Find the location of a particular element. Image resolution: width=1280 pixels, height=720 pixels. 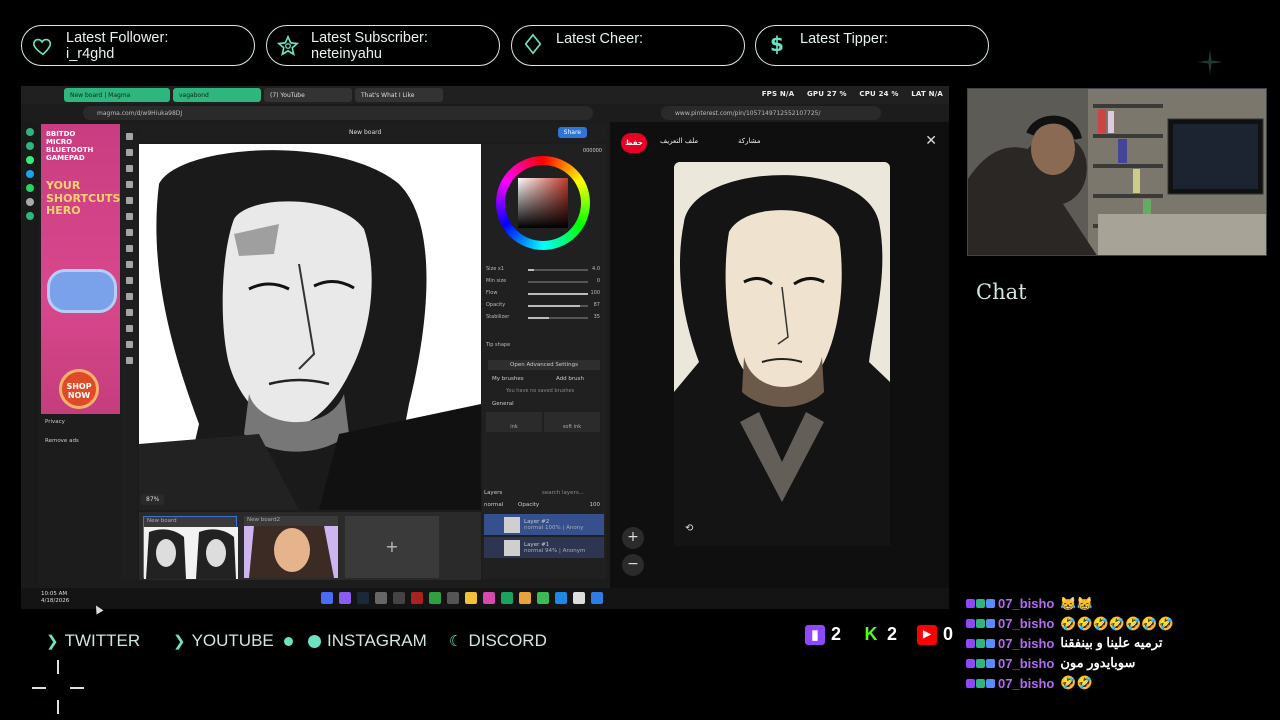

brush-slider: Size x1 4.0 is located at coordinates (544, 270).